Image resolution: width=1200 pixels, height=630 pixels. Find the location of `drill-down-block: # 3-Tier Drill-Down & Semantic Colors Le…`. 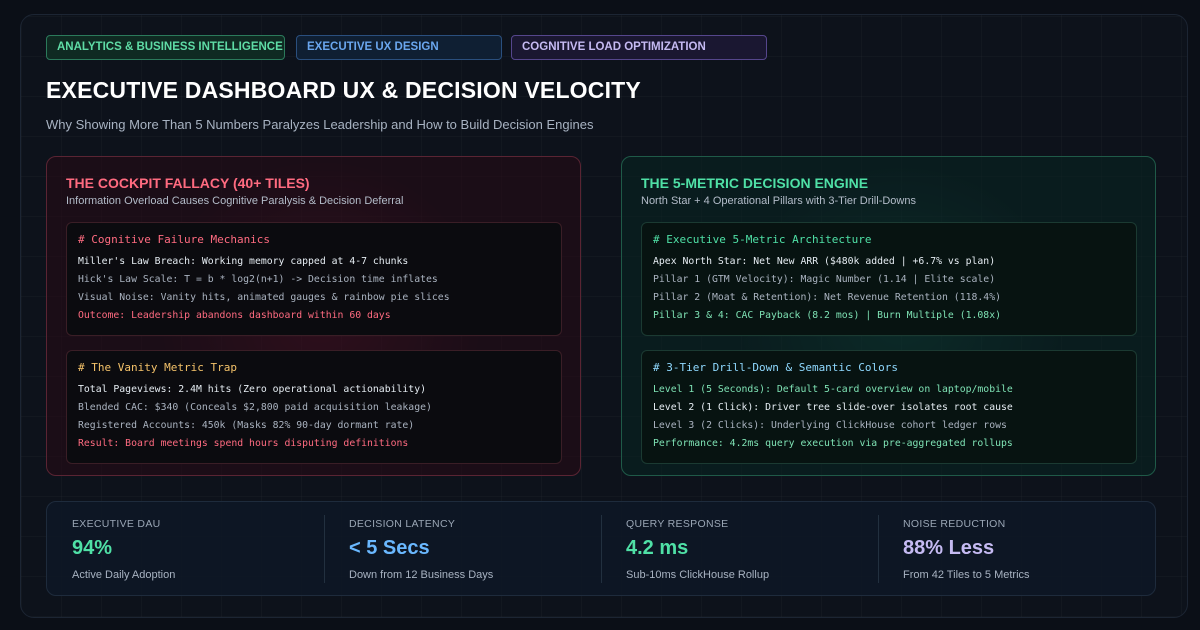

drill-down-block: # 3-Tier Drill-Down & Semantic Colors Le… is located at coordinates (889, 407).